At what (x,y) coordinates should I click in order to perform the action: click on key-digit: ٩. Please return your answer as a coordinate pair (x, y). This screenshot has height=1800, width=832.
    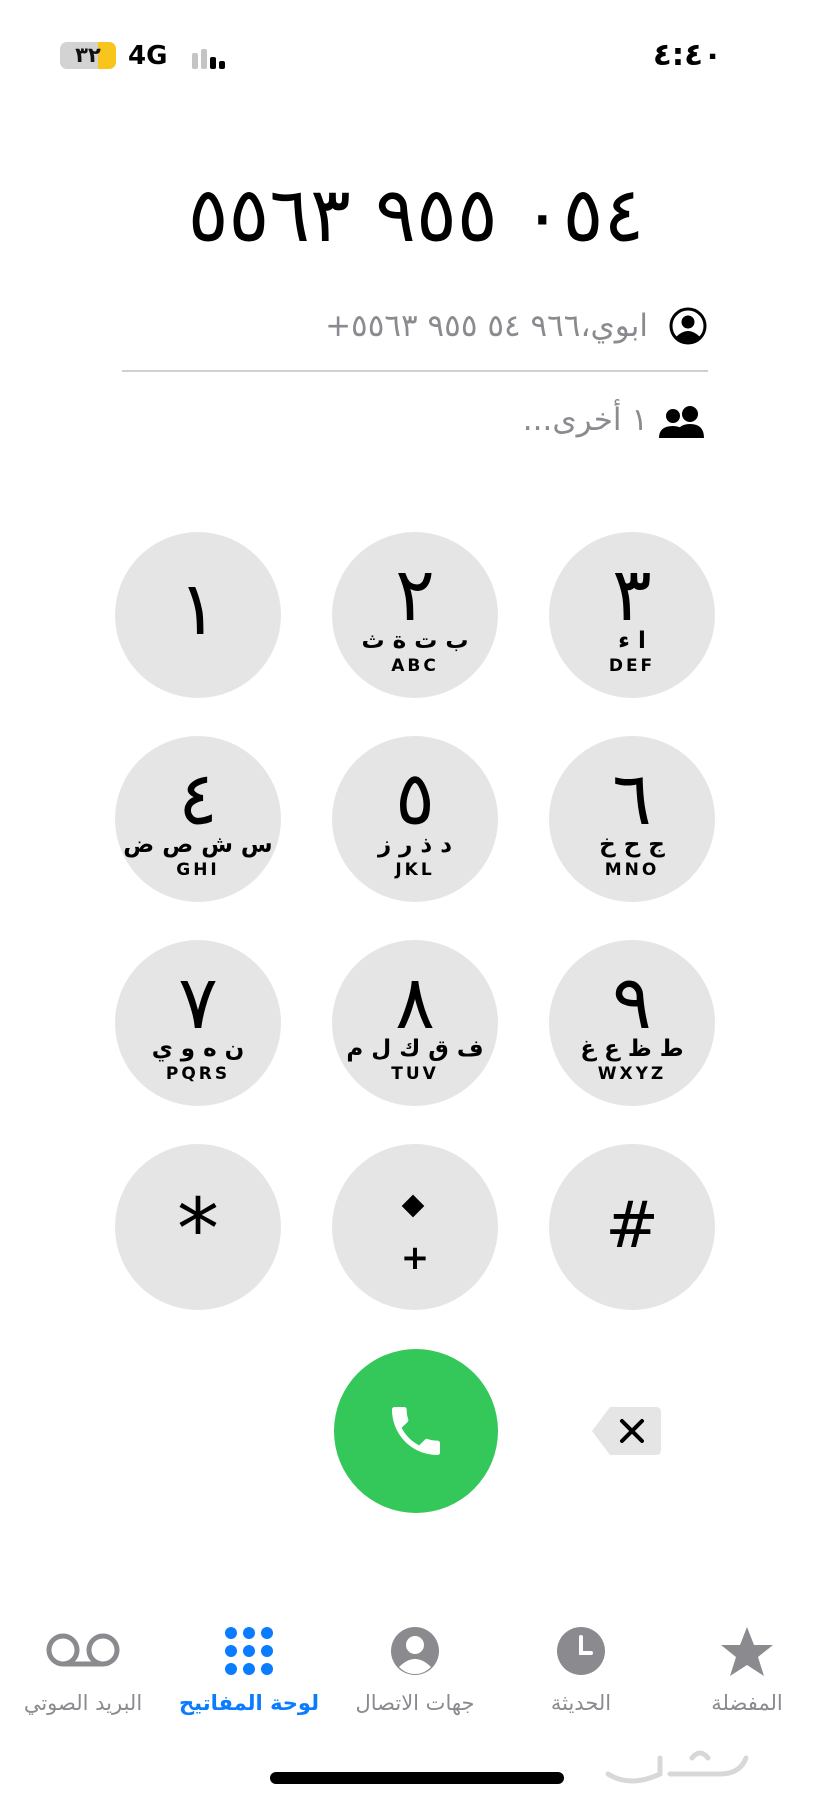
    Looking at the image, I should click on (632, 1003).